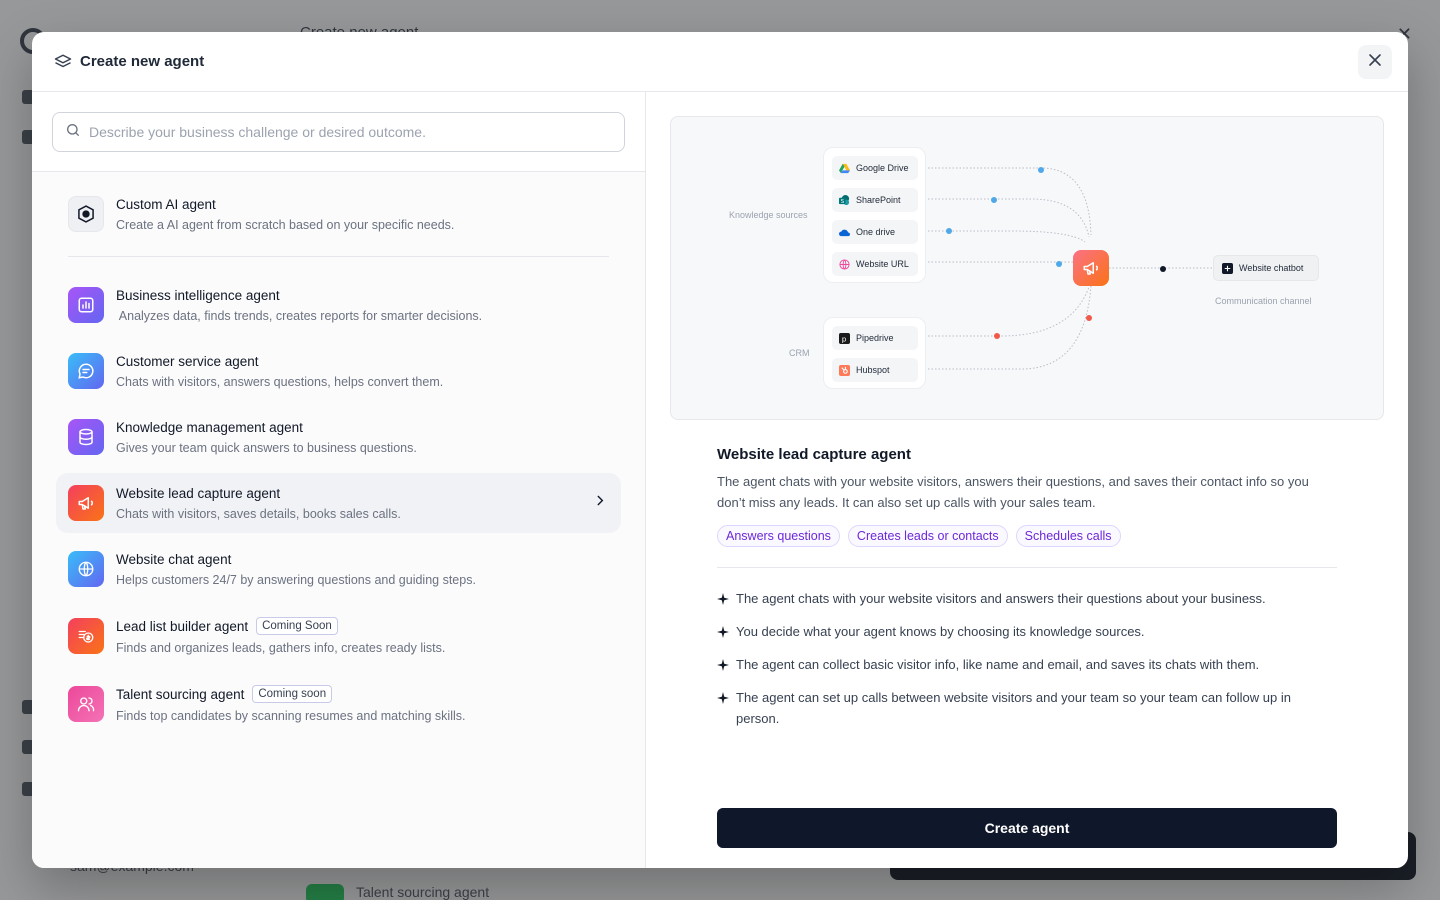  What do you see at coordinates (86, 371) in the screenshot?
I see `chat-icon` at bounding box center [86, 371].